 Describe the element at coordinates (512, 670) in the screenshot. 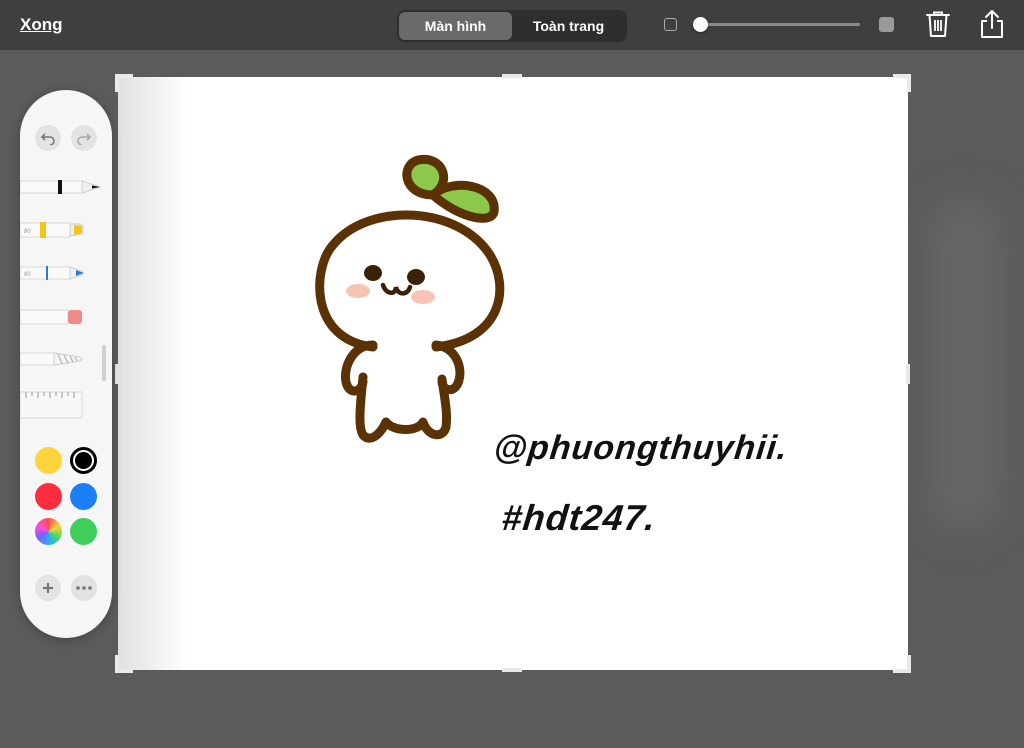

I see `crop-edge-bottom` at that location.